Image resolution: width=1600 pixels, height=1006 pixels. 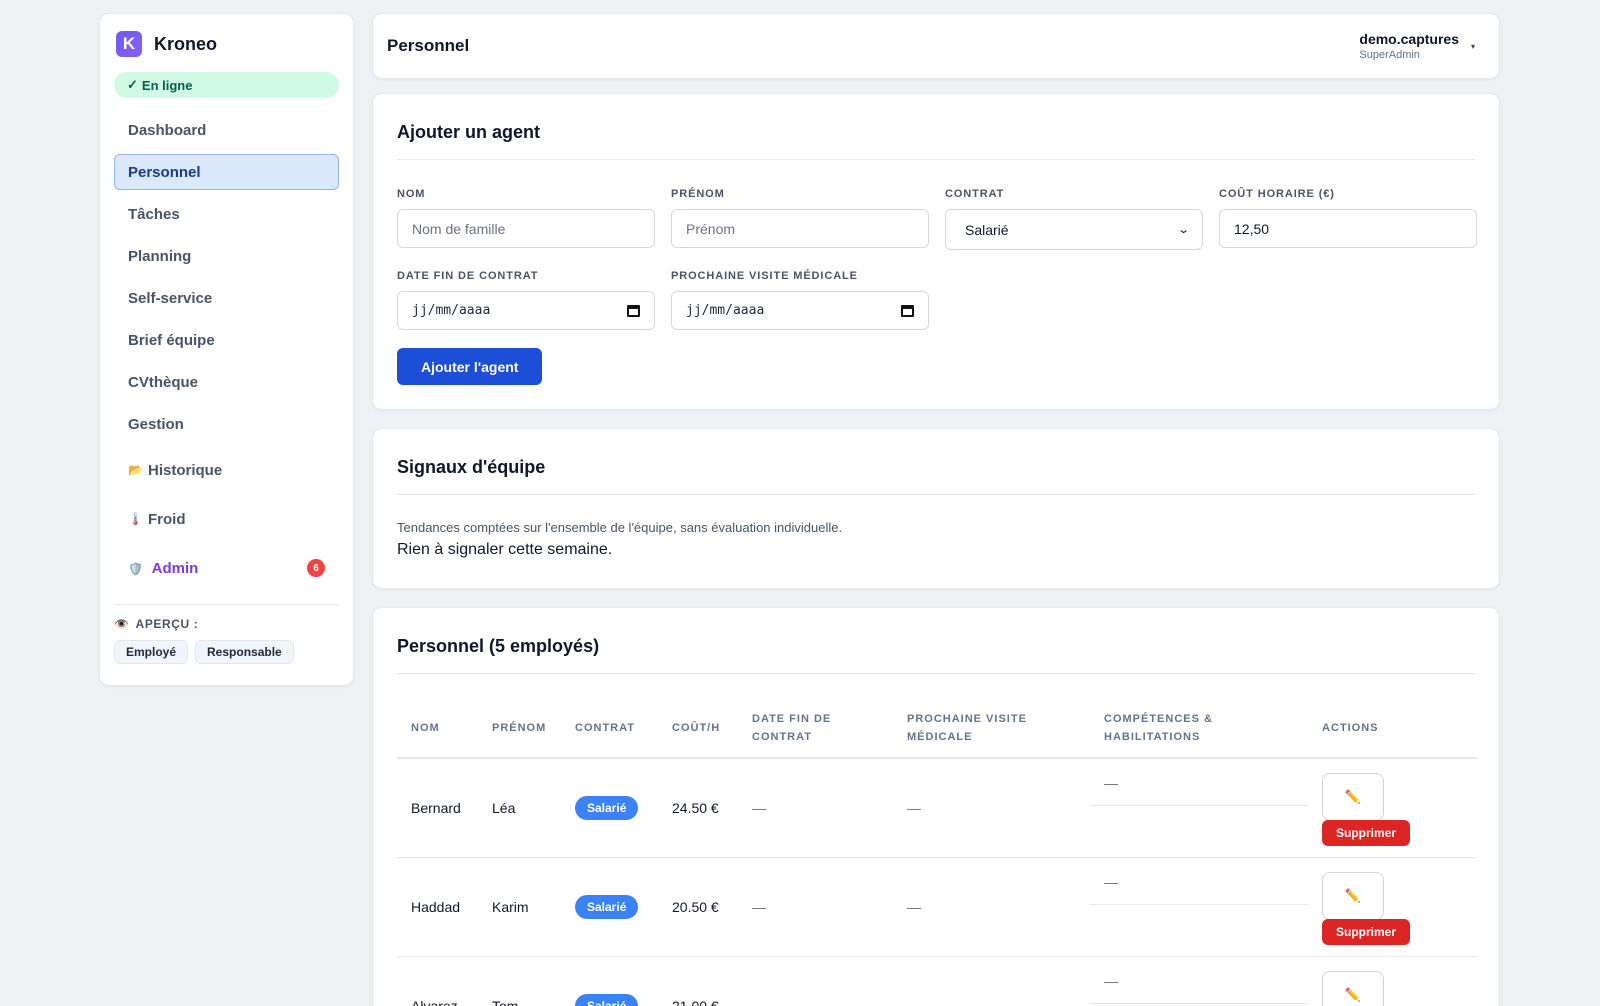 I want to click on cell-cout: 24.50 €, so click(x=698, y=808).